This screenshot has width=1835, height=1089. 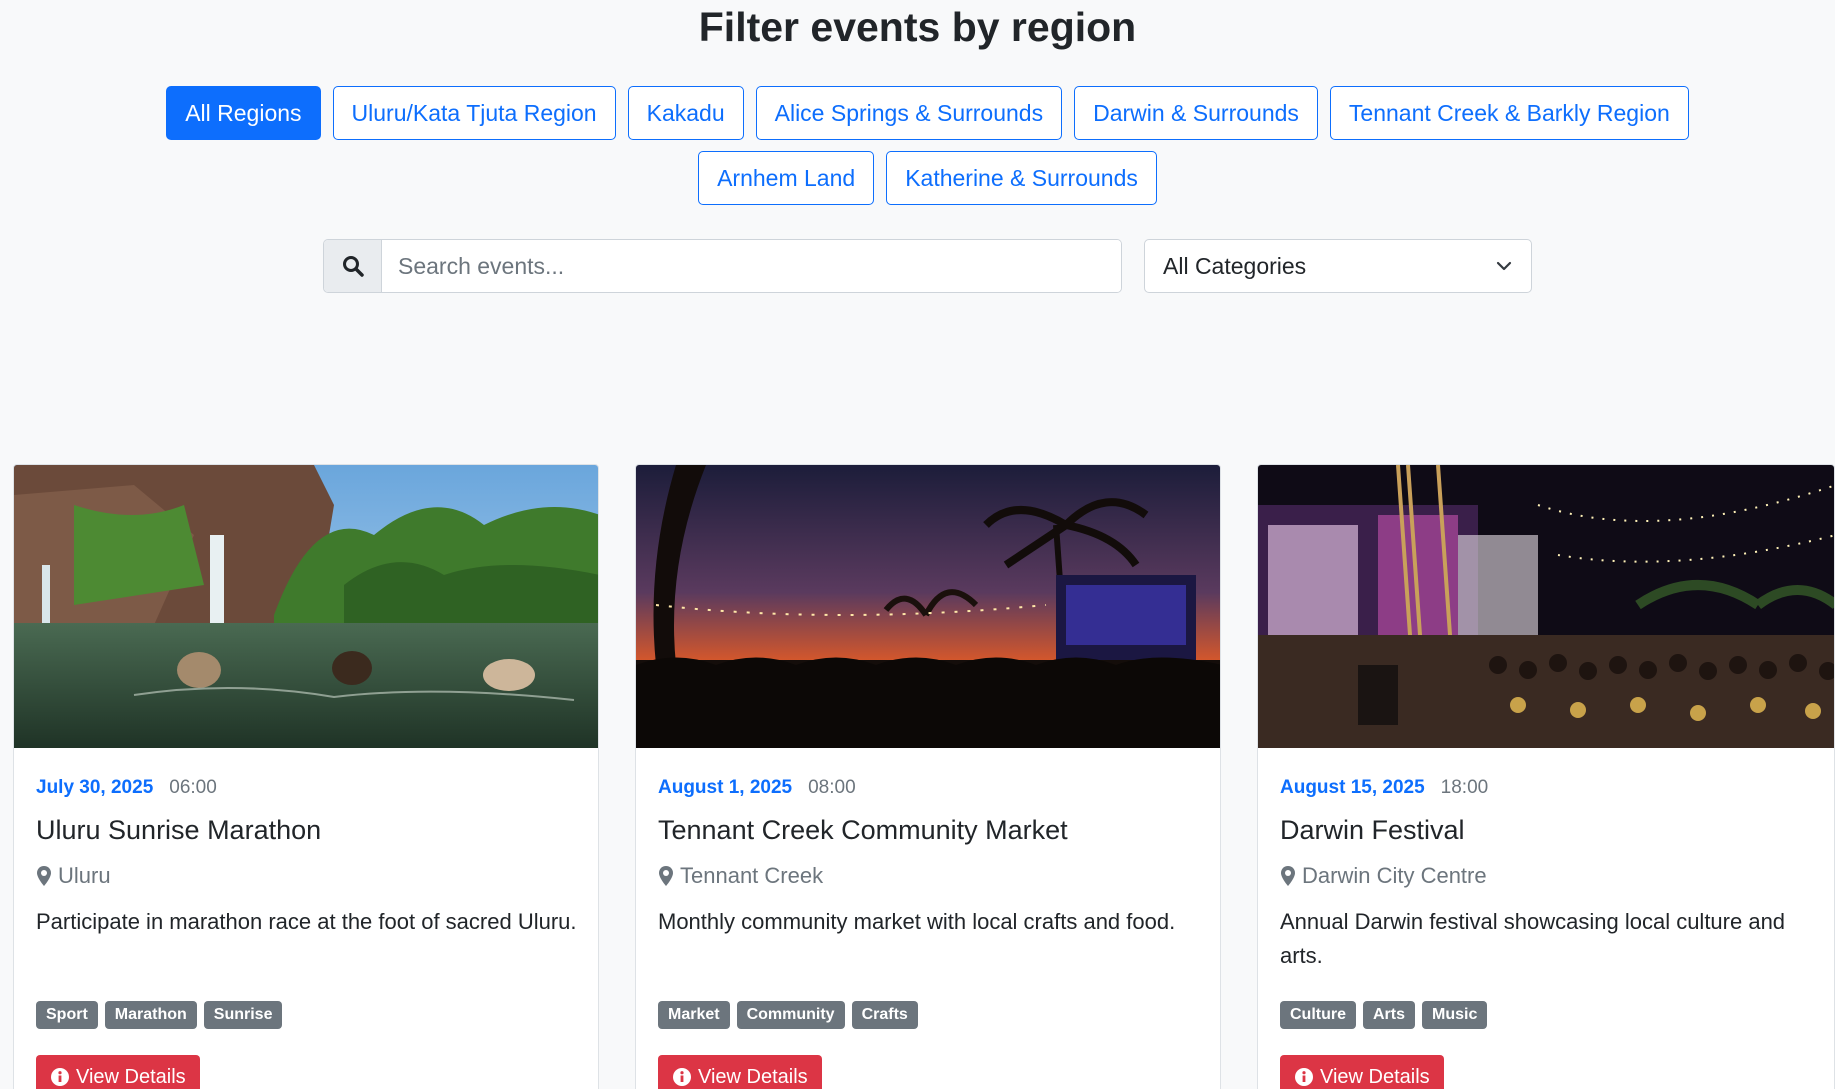 What do you see at coordinates (1455, 1015) in the screenshot?
I see `event-tag: Music` at bounding box center [1455, 1015].